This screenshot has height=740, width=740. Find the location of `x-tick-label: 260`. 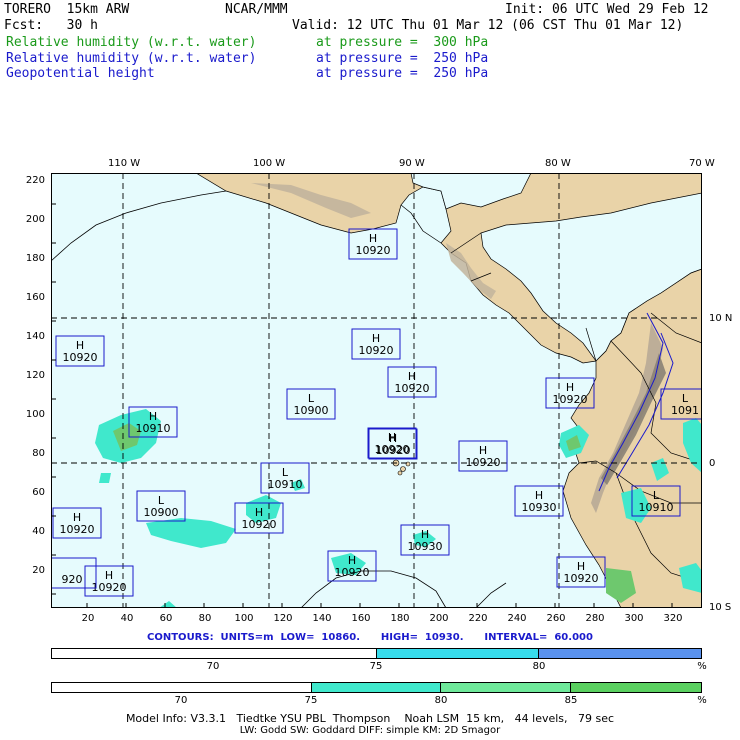

x-tick-label: 260 is located at coordinates (556, 618).